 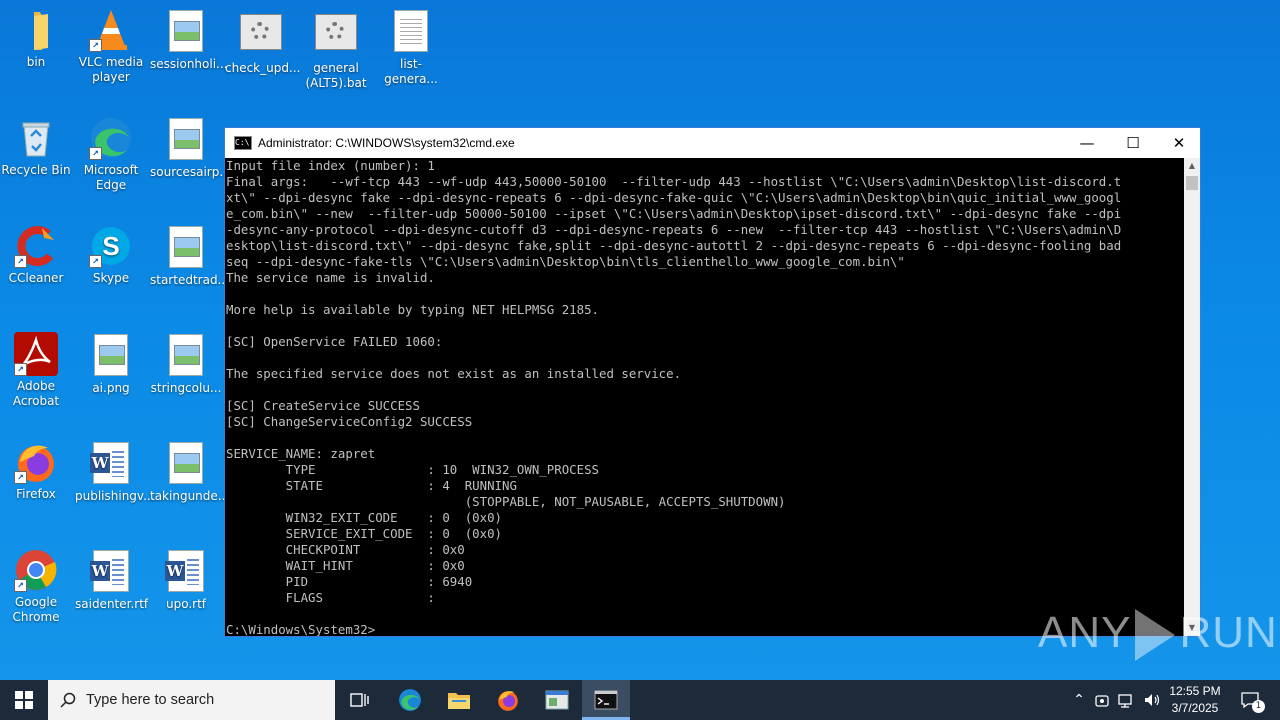 What do you see at coordinates (111, 177) in the screenshot?
I see `desktop-icon-label: Microsoft Edge` at bounding box center [111, 177].